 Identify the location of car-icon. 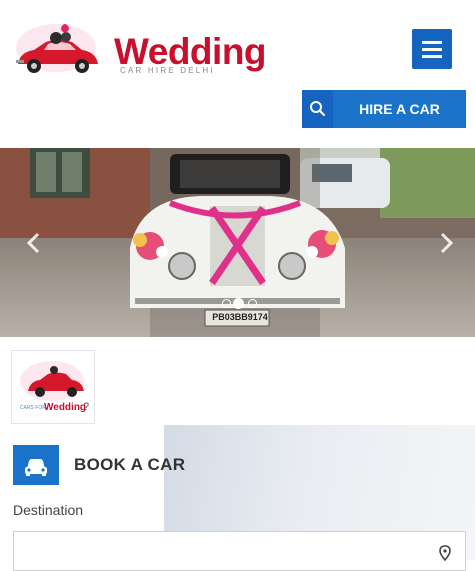
(36, 467).